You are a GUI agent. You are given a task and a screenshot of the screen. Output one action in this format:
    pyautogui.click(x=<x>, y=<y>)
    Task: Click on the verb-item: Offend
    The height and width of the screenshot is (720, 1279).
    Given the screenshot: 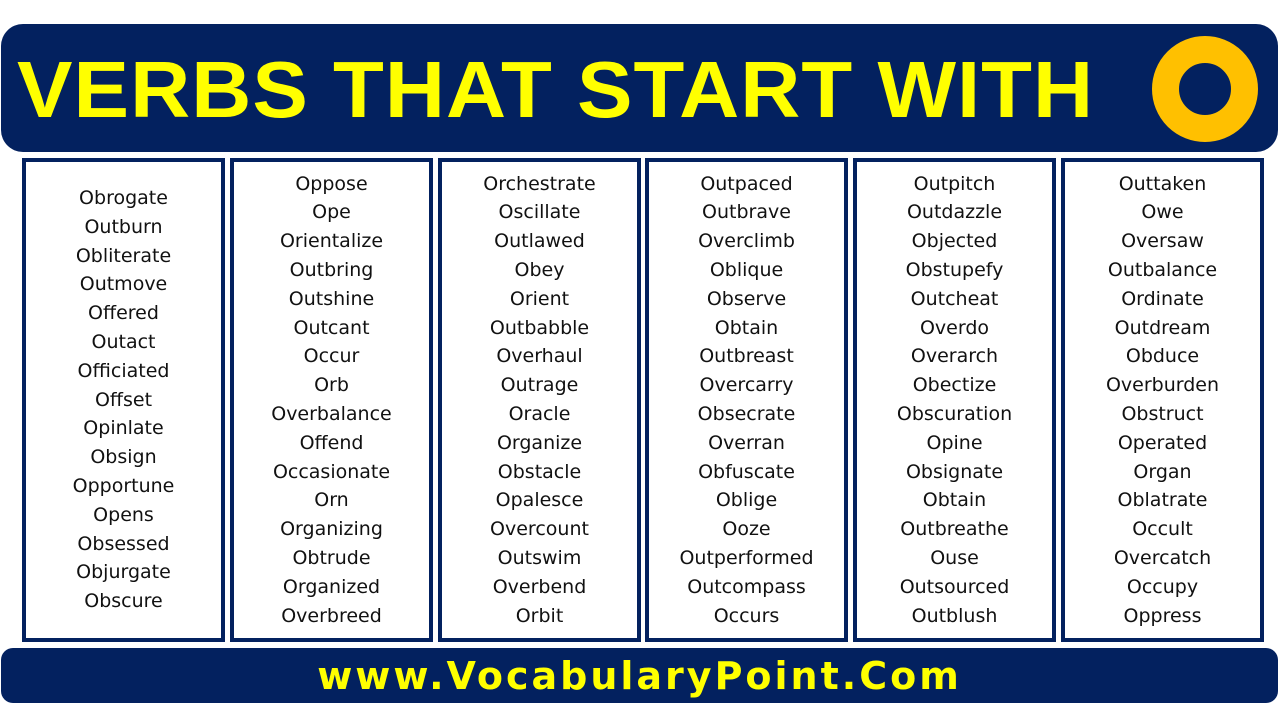 What is the action you would take?
    pyautogui.click(x=331, y=442)
    